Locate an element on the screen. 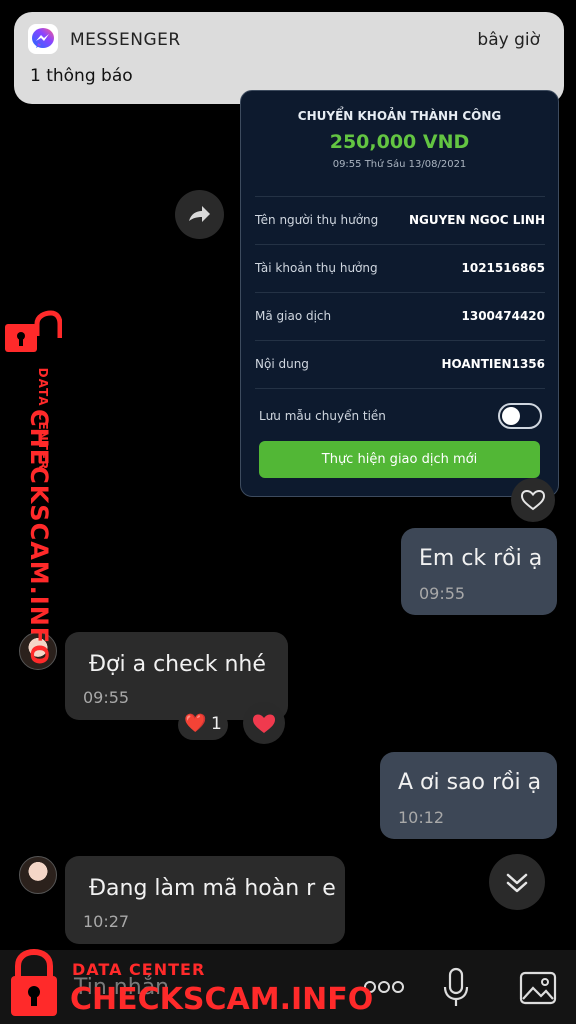  message-bubble-received: Đang làm mã hoàn r e 10:27 is located at coordinates (205, 900).